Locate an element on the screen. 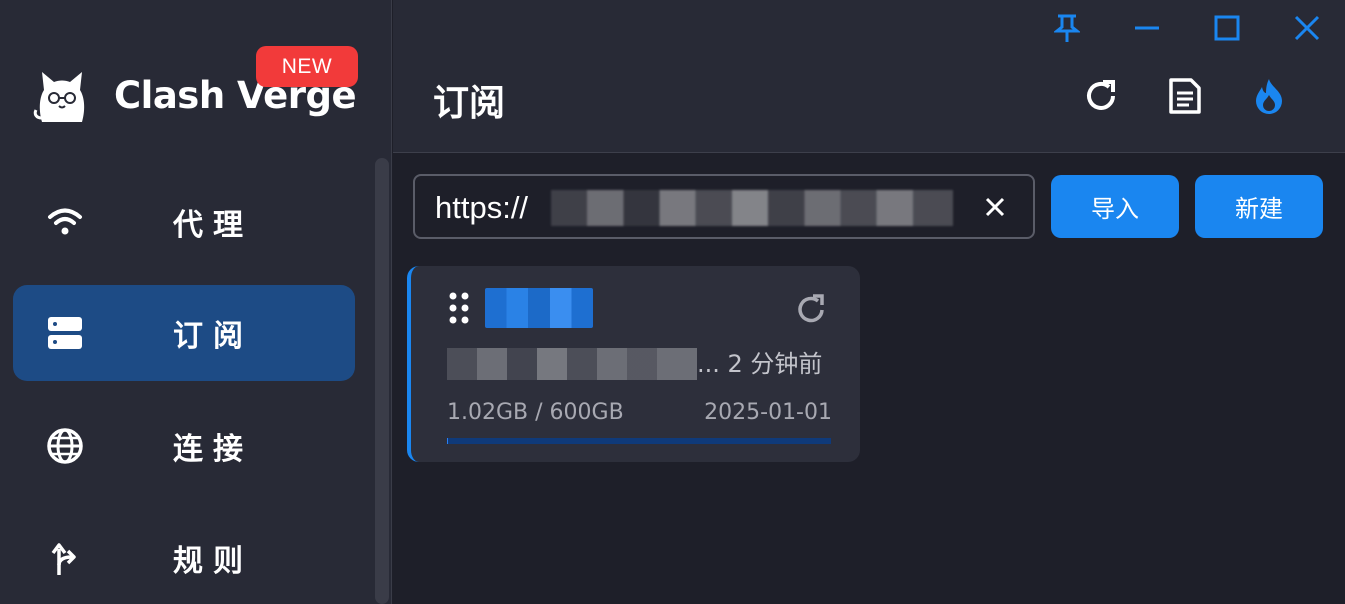 This screenshot has height=604, width=1345. redacted-description is located at coordinates (572, 364).